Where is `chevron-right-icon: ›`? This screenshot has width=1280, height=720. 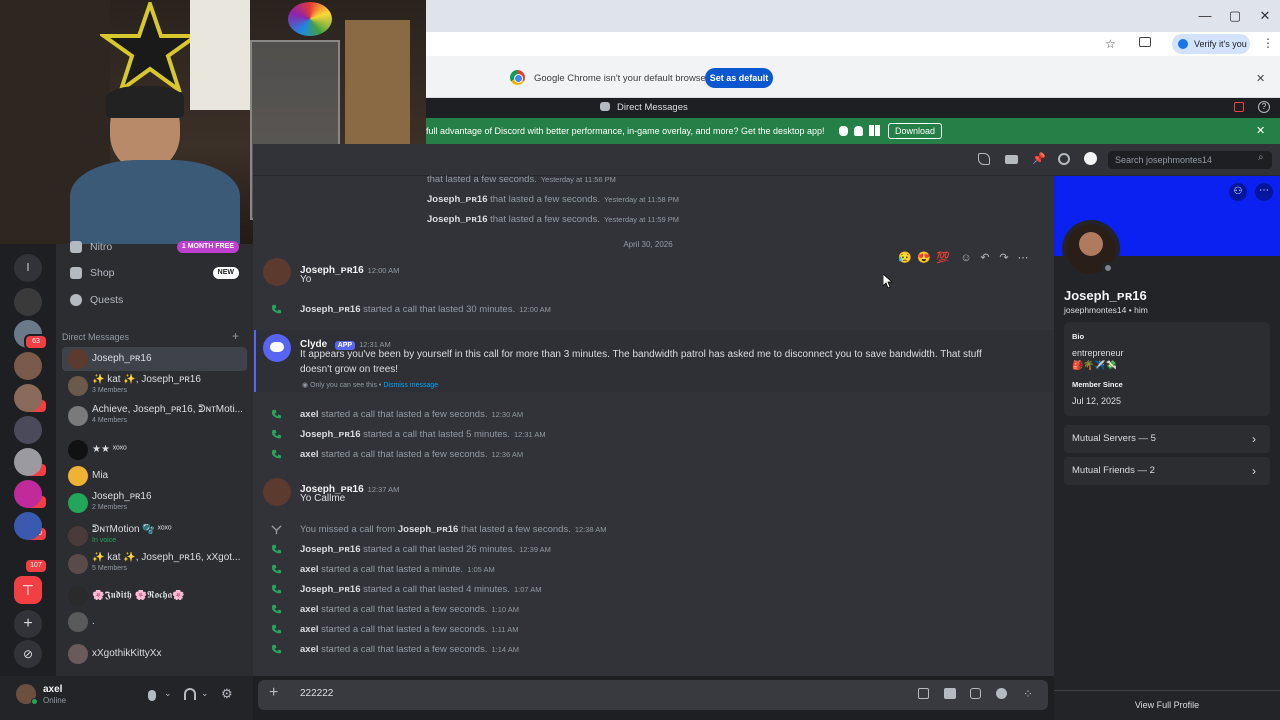
chevron-right-icon: › is located at coordinates (1254, 471).